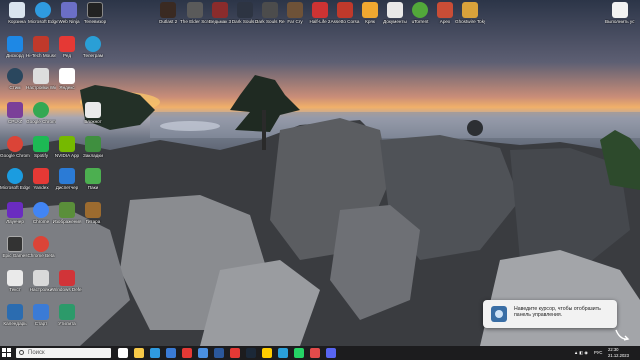  I want to click on taskbar-app-mail, so click(203, 353).